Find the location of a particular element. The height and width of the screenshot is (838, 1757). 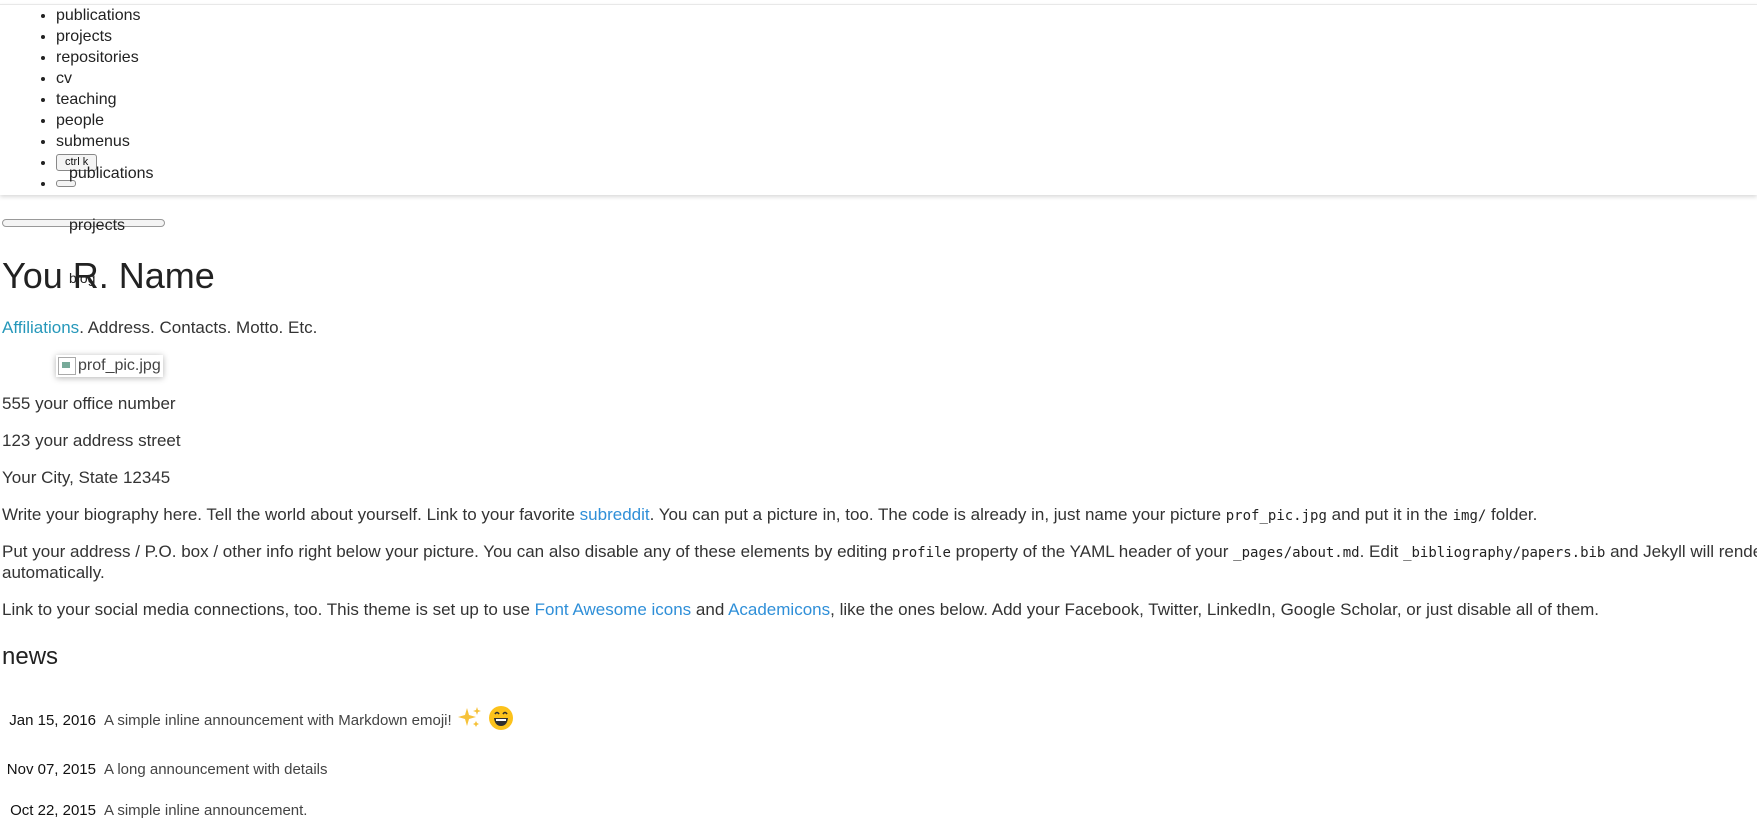

bio-text: property of the YAML header of your is located at coordinates (1092, 551).